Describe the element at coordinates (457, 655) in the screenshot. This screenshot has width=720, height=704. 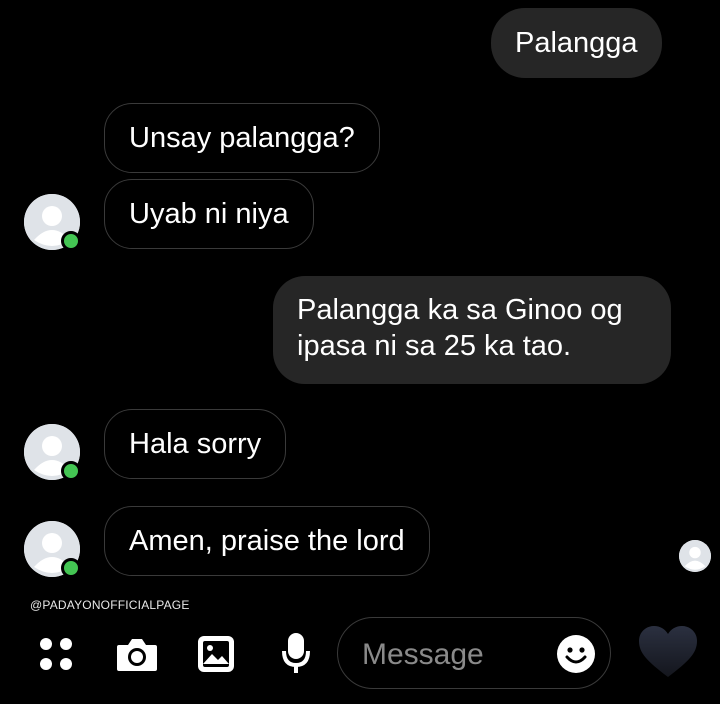
I see `message-input` at that location.